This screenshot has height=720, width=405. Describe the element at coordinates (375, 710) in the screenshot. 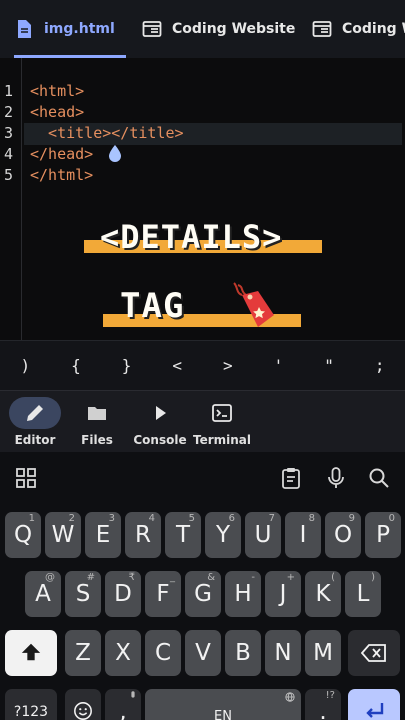

I see `enter-arrow-icon` at that location.